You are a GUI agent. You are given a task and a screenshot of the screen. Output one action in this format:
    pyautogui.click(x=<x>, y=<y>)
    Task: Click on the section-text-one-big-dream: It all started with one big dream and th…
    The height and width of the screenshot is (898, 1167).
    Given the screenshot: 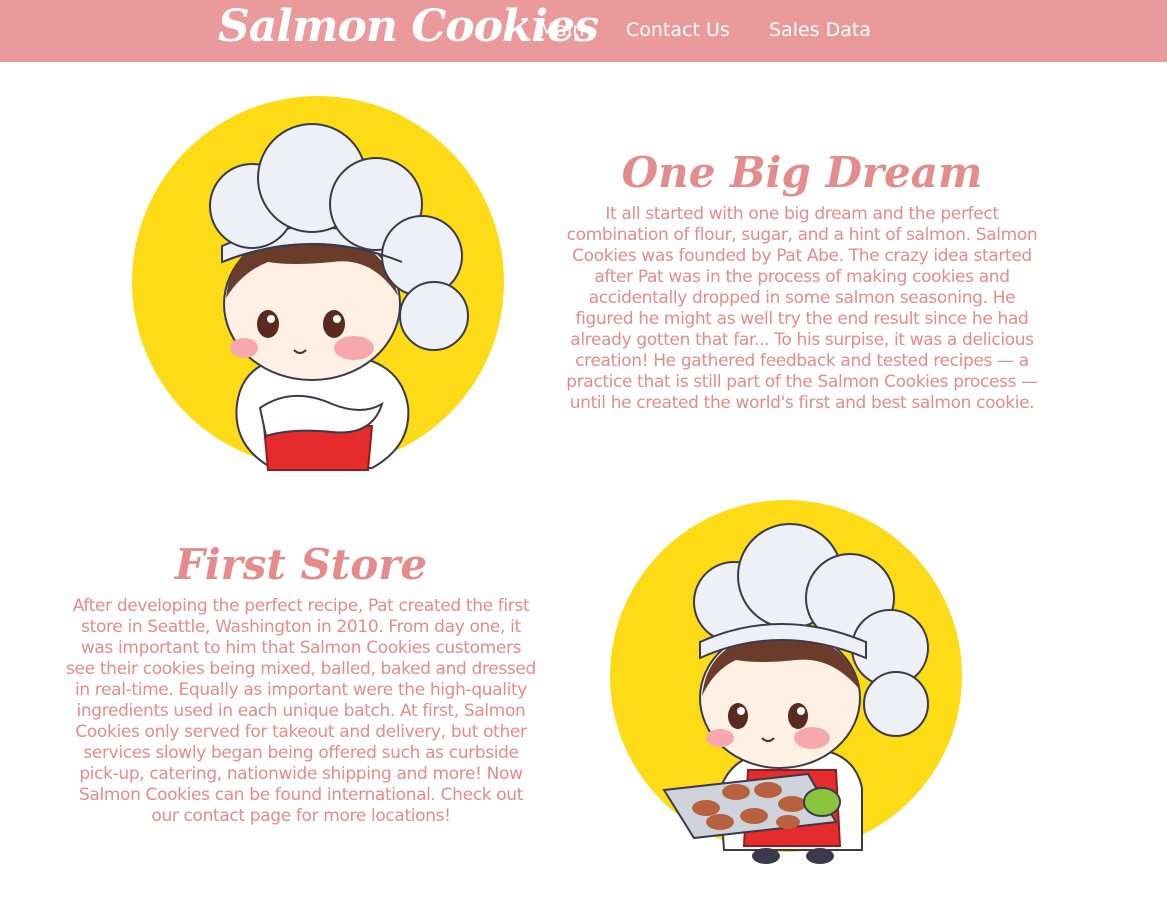 What is the action you would take?
    pyautogui.click(x=802, y=308)
    